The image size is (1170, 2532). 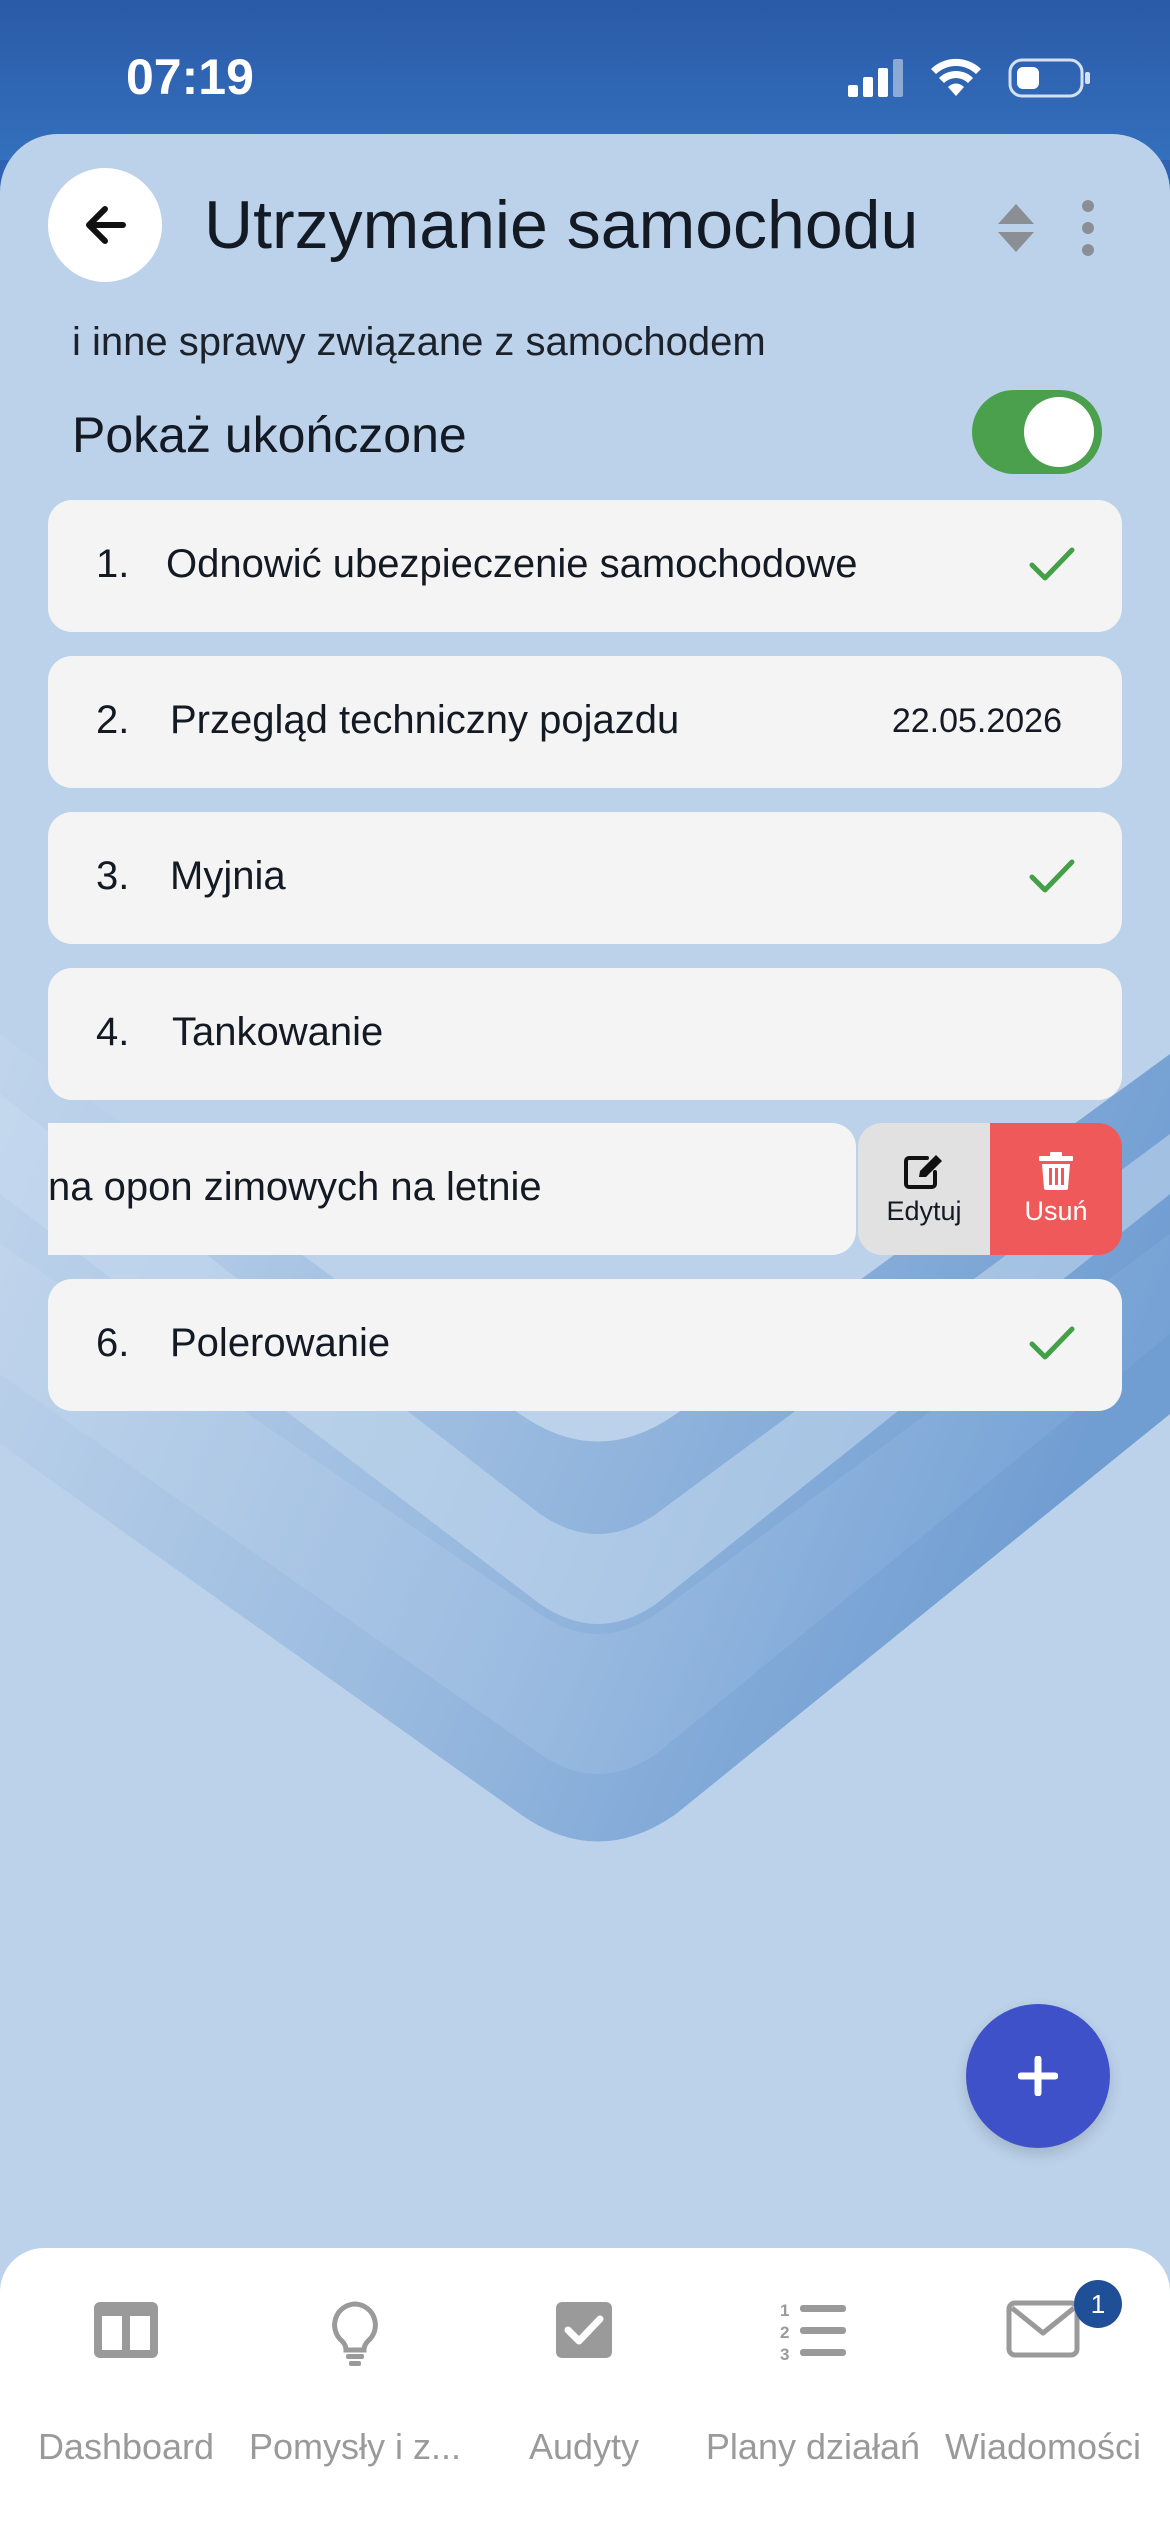 What do you see at coordinates (278, 1032) in the screenshot?
I see `task-label: Tankowanie` at bounding box center [278, 1032].